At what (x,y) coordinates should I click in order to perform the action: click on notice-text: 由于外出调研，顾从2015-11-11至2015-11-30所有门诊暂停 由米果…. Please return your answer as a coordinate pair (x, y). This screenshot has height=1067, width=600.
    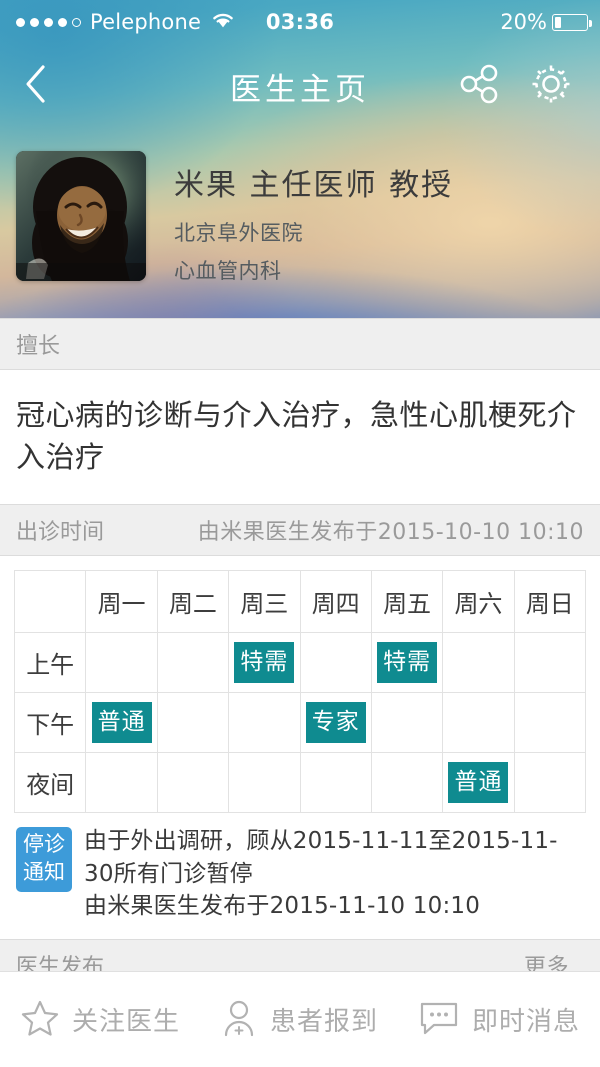
    Looking at the image, I should click on (334, 874).